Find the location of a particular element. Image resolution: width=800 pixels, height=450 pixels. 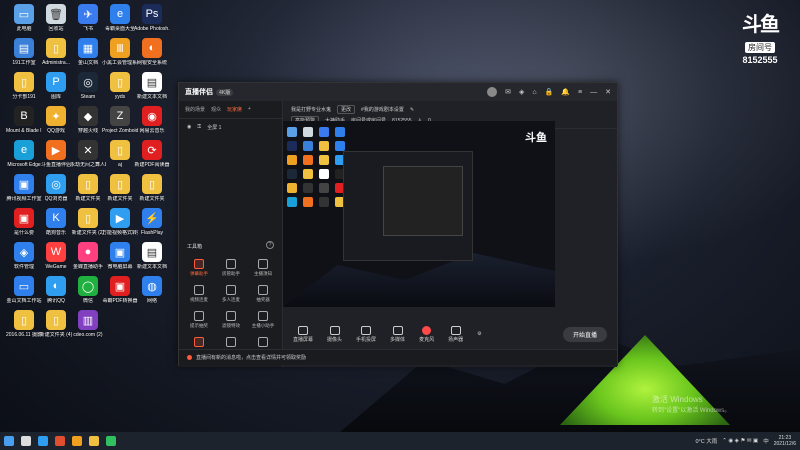

desktop-icon: ⚡ FlashPlay is located at coordinates (152, 222).